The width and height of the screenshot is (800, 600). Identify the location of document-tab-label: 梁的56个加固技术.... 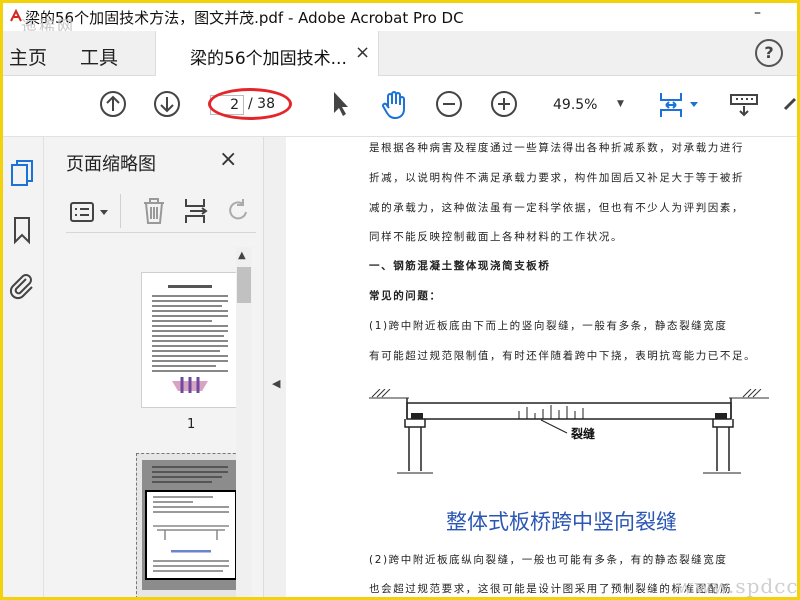
(268, 59).